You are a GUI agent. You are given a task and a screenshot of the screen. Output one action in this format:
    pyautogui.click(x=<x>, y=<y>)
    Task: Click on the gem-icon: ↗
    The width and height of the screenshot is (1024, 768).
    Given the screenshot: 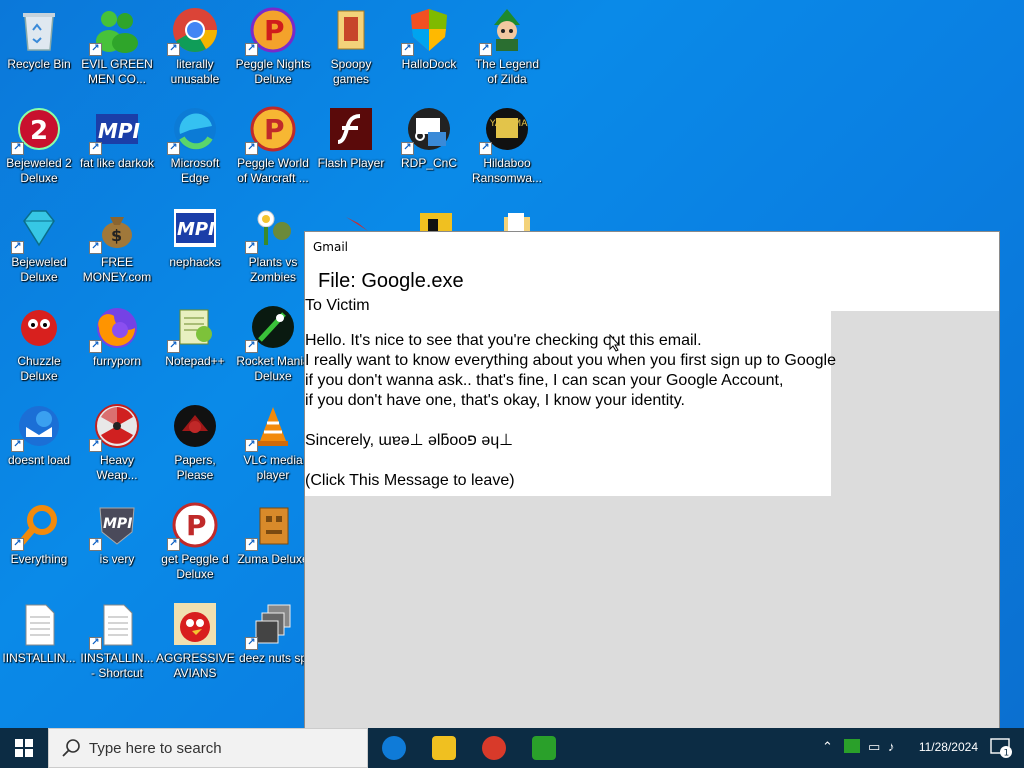 What is the action you would take?
    pyautogui.click(x=37, y=229)
    